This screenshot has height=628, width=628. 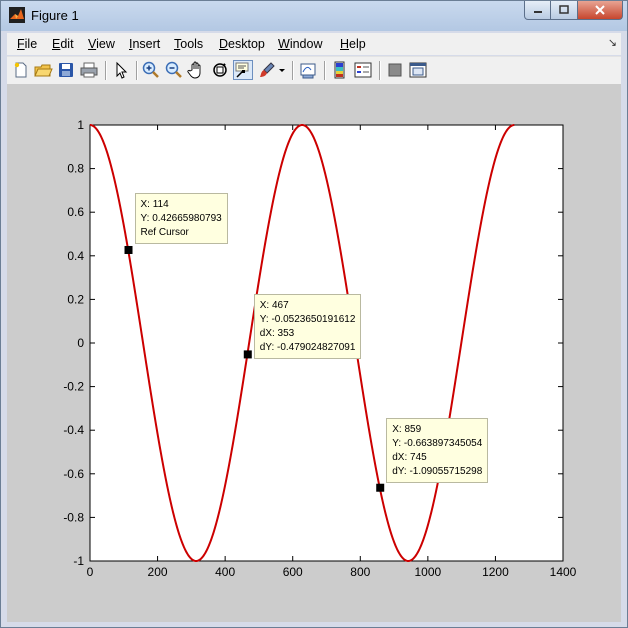 I want to click on data-tip-line: dY: -1.09055715298, so click(x=437, y=471).